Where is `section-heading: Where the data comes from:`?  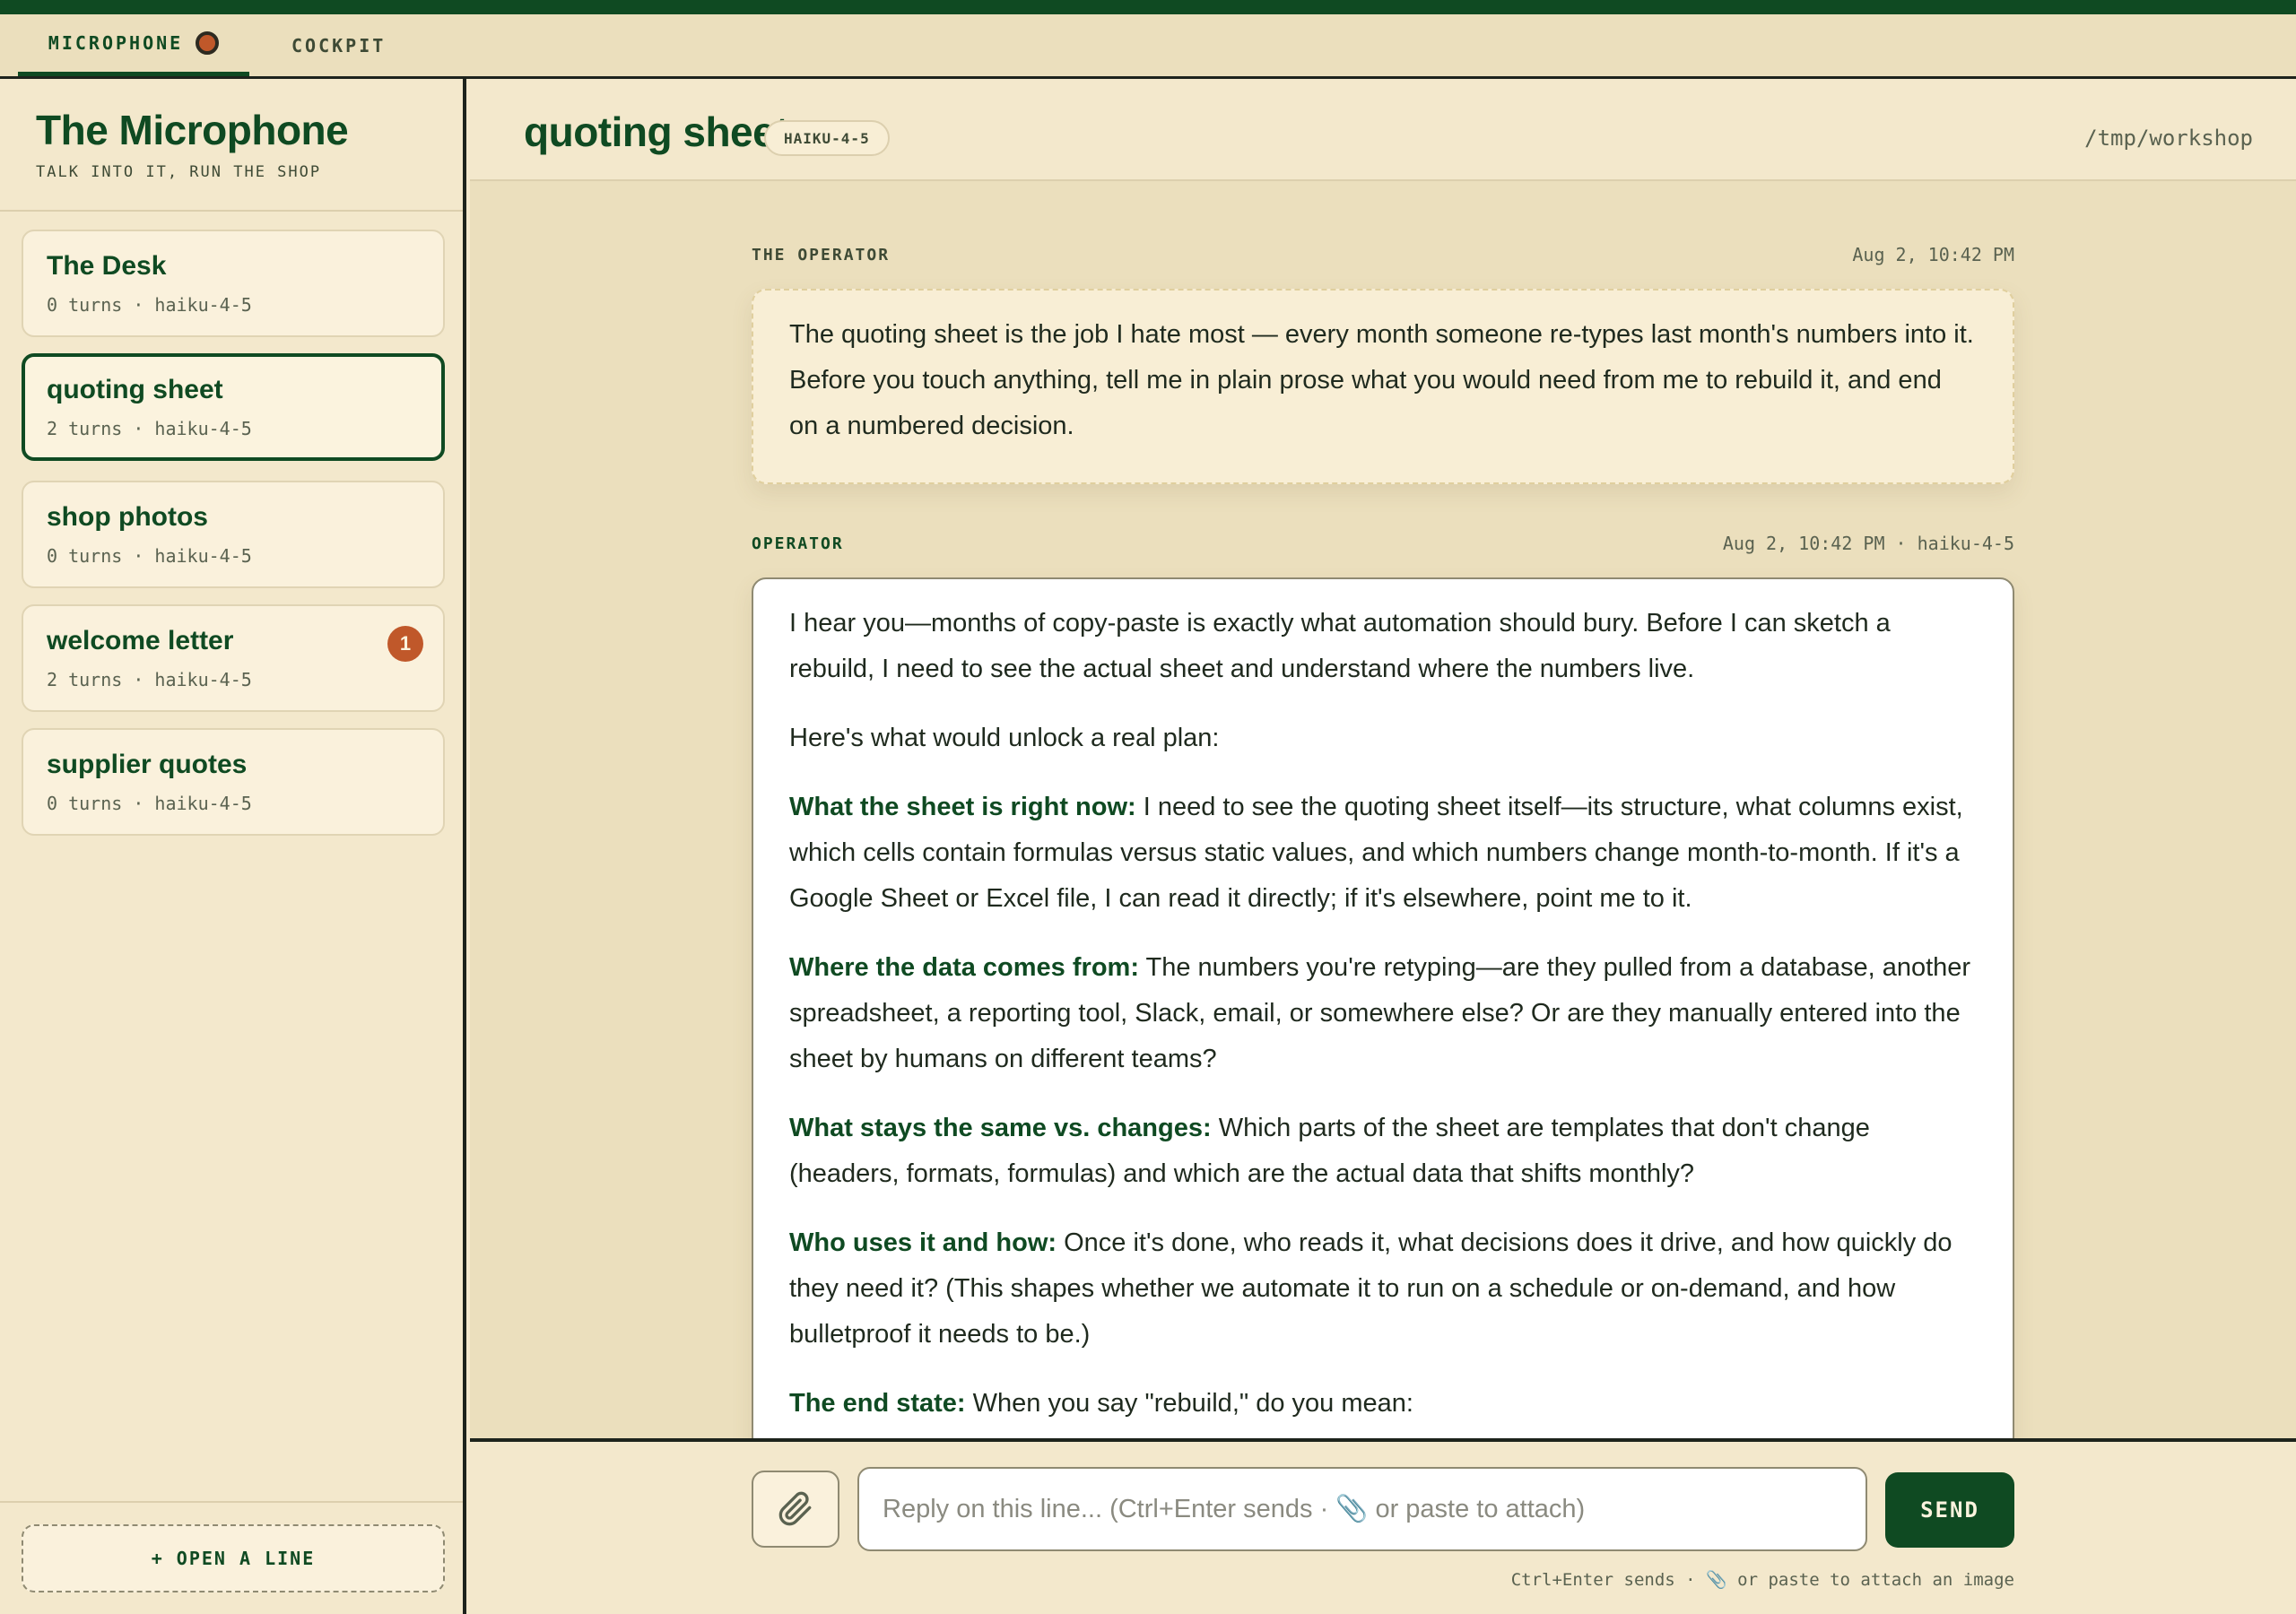
section-heading: Where the data comes from: is located at coordinates (964, 967).